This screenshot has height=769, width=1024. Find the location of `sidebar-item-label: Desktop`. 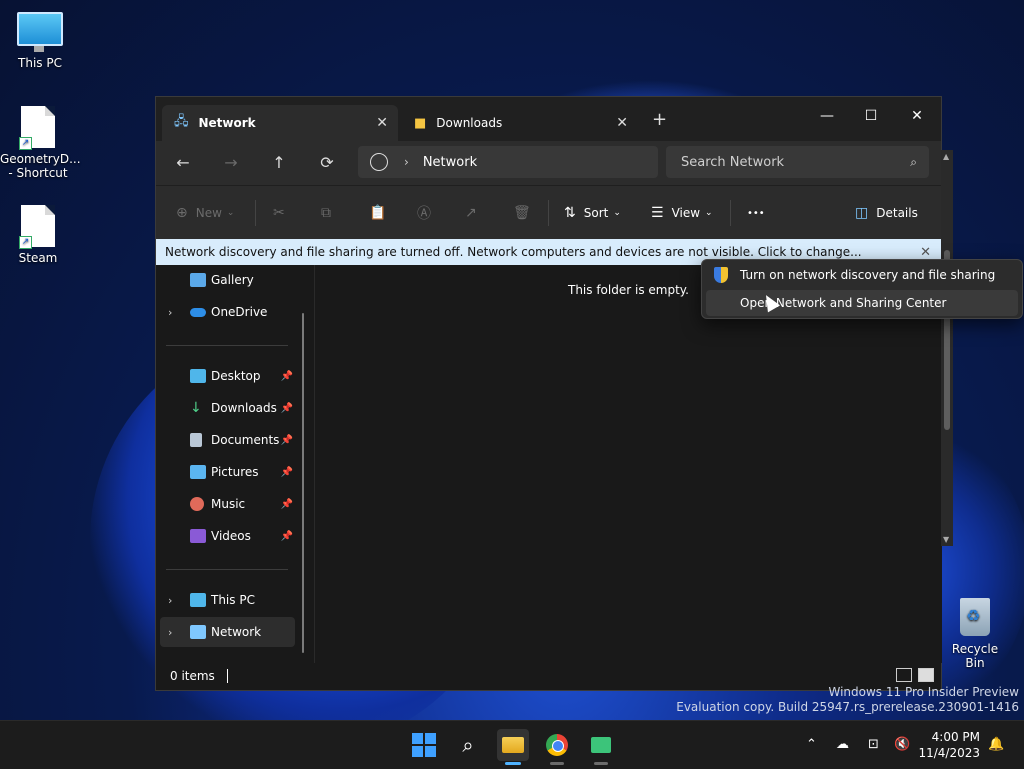

sidebar-item-label: Desktop is located at coordinates (236, 376).